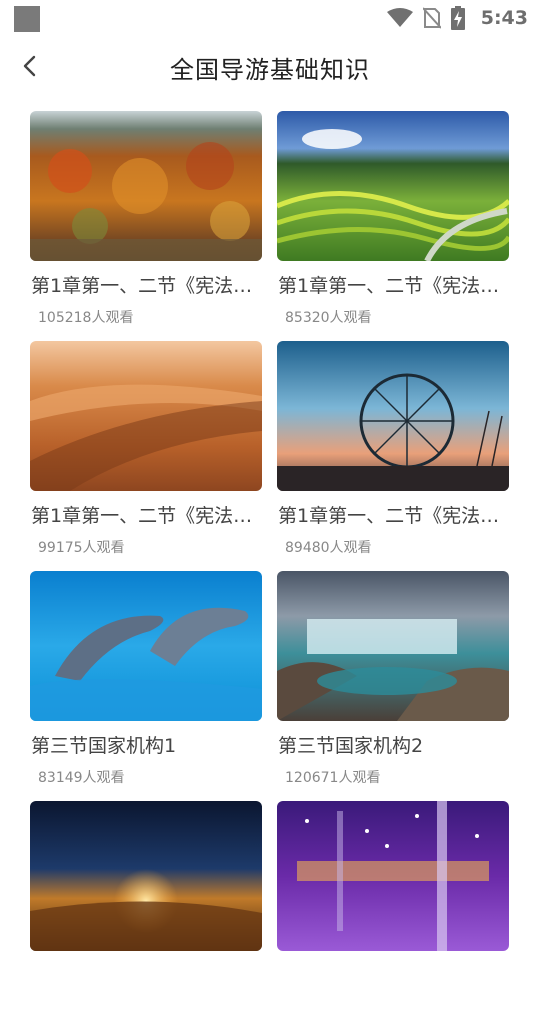 This screenshot has height=1026, width=540. I want to click on status-icons: 5:43, so click(457, 18).